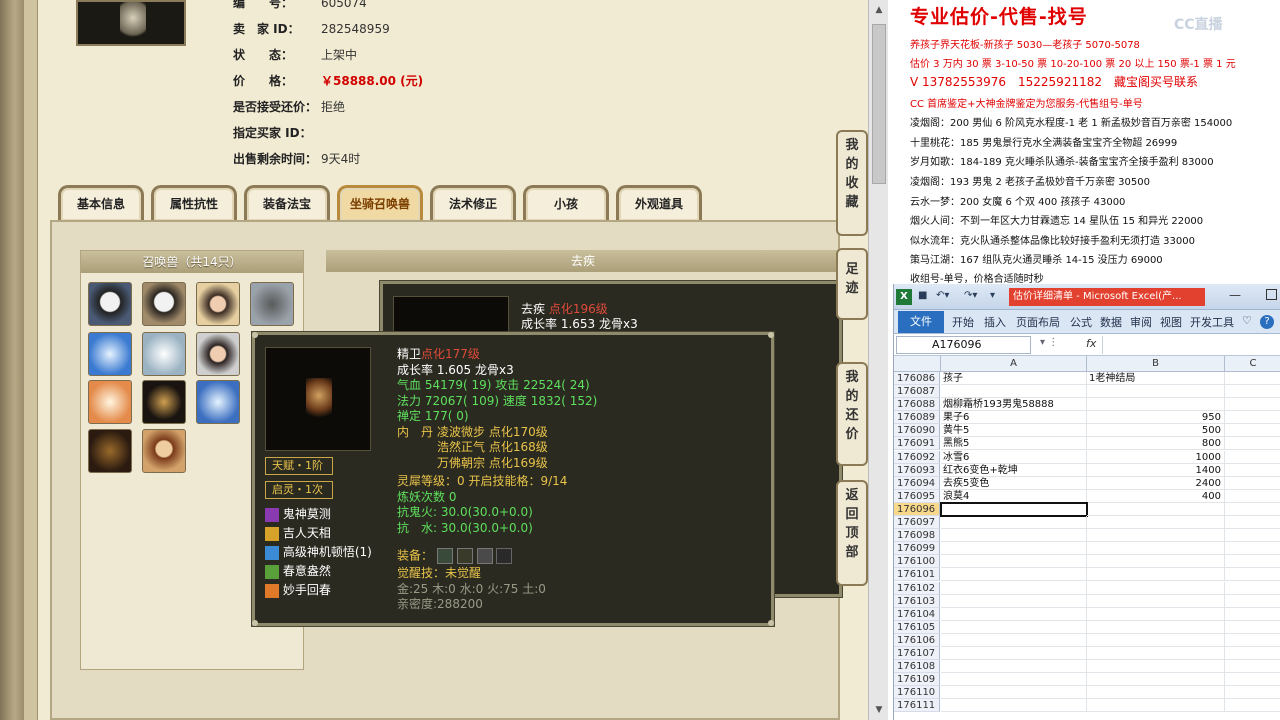 The width and height of the screenshot is (1280, 720). Describe the element at coordinates (1038, 322) in the screenshot. I see `ribbon-tab-layout: 页面布局` at that location.